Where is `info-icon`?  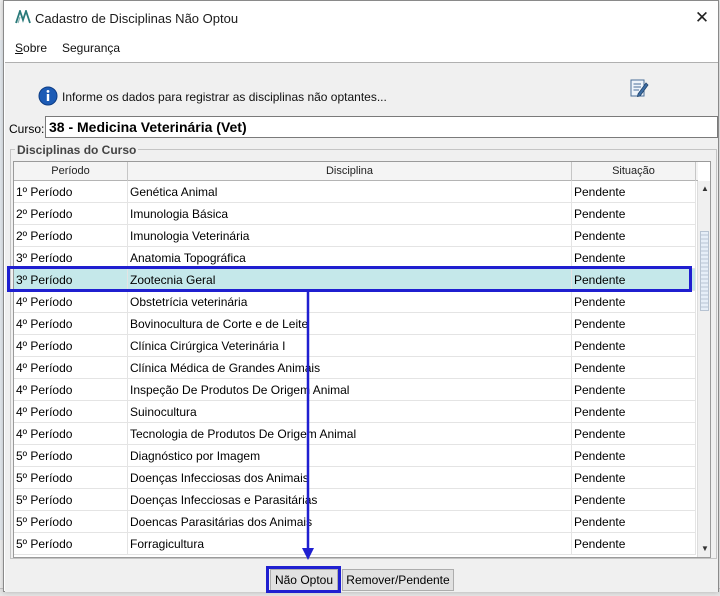
info-icon is located at coordinates (48, 96).